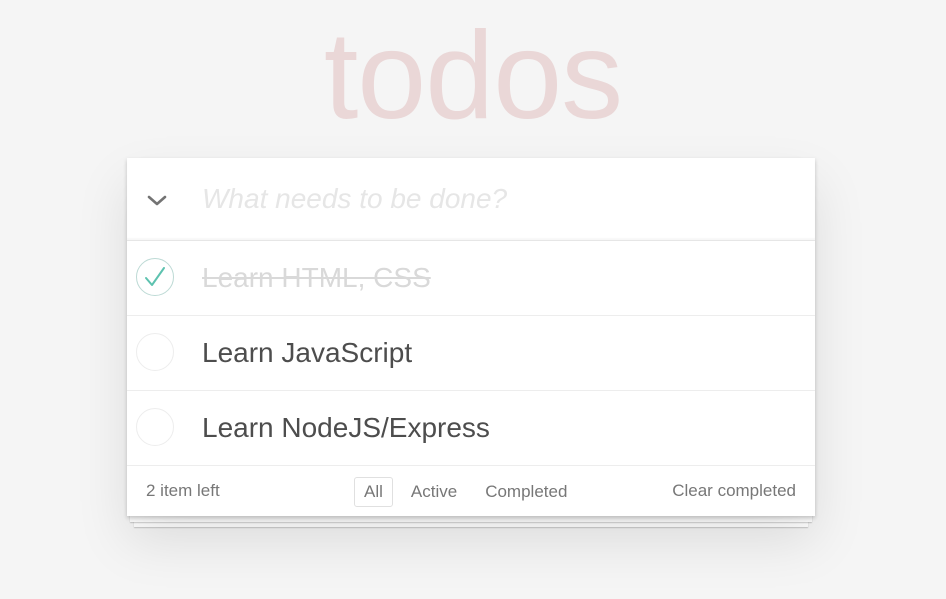  Describe the element at coordinates (473, 76) in the screenshot. I see `app-title: todos` at that location.